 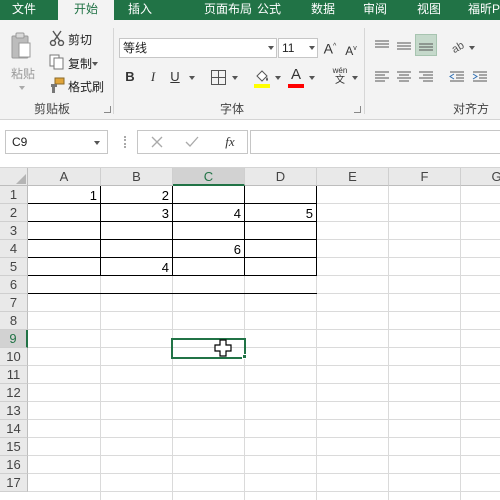 What do you see at coordinates (136, 195) in the screenshot?
I see `cell-b1: 2` at bounding box center [136, 195].